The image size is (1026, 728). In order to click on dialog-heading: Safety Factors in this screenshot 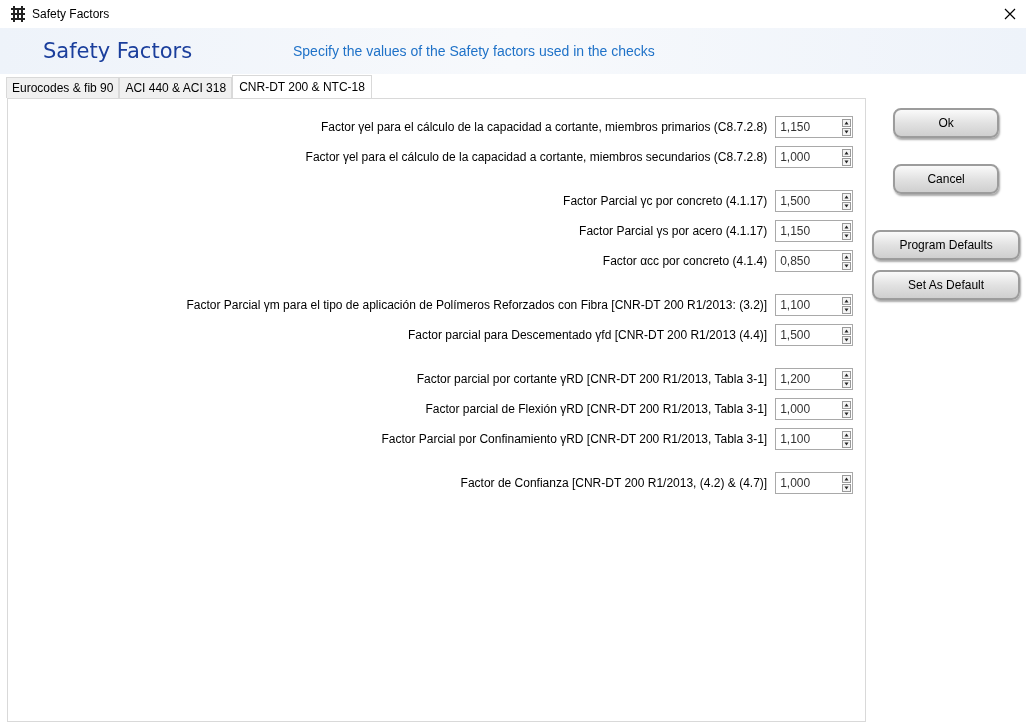, I will do `click(118, 51)`.